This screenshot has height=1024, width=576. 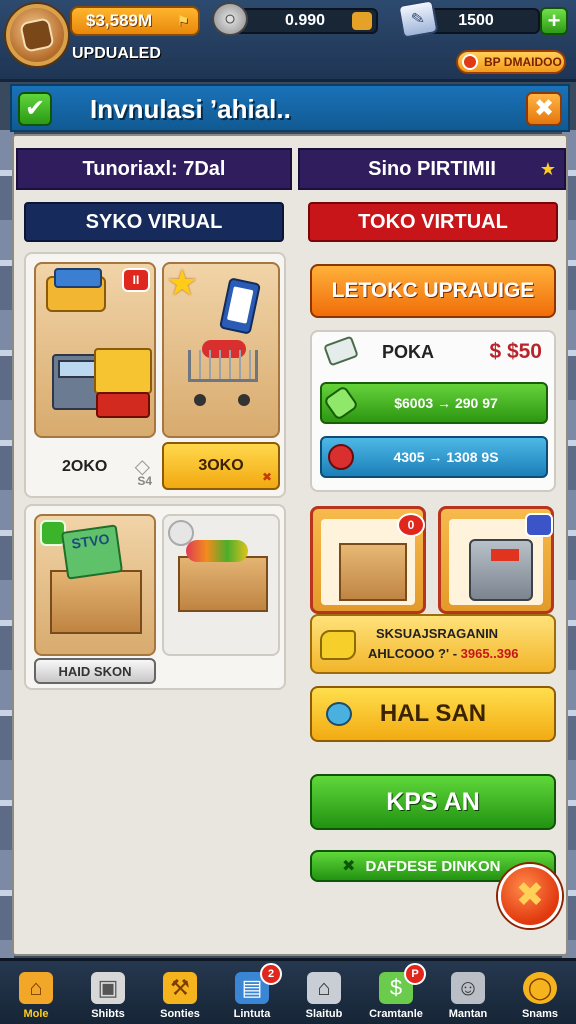 What do you see at coordinates (136, 280) in the screenshot?
I see `pause-badge-icon: II` at bounding box center [136, 280].